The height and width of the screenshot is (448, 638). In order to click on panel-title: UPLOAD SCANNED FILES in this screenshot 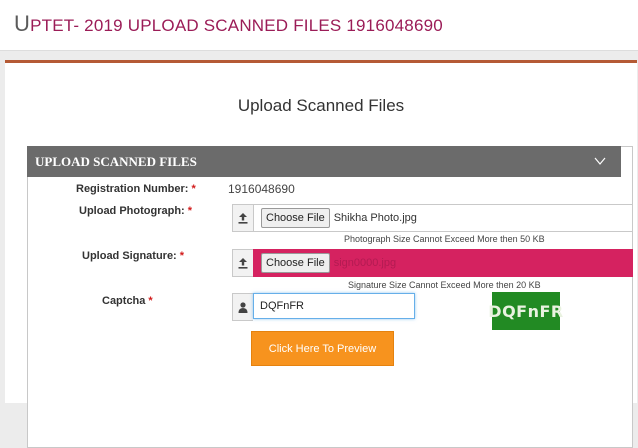, I will do `click(116, 161)`.